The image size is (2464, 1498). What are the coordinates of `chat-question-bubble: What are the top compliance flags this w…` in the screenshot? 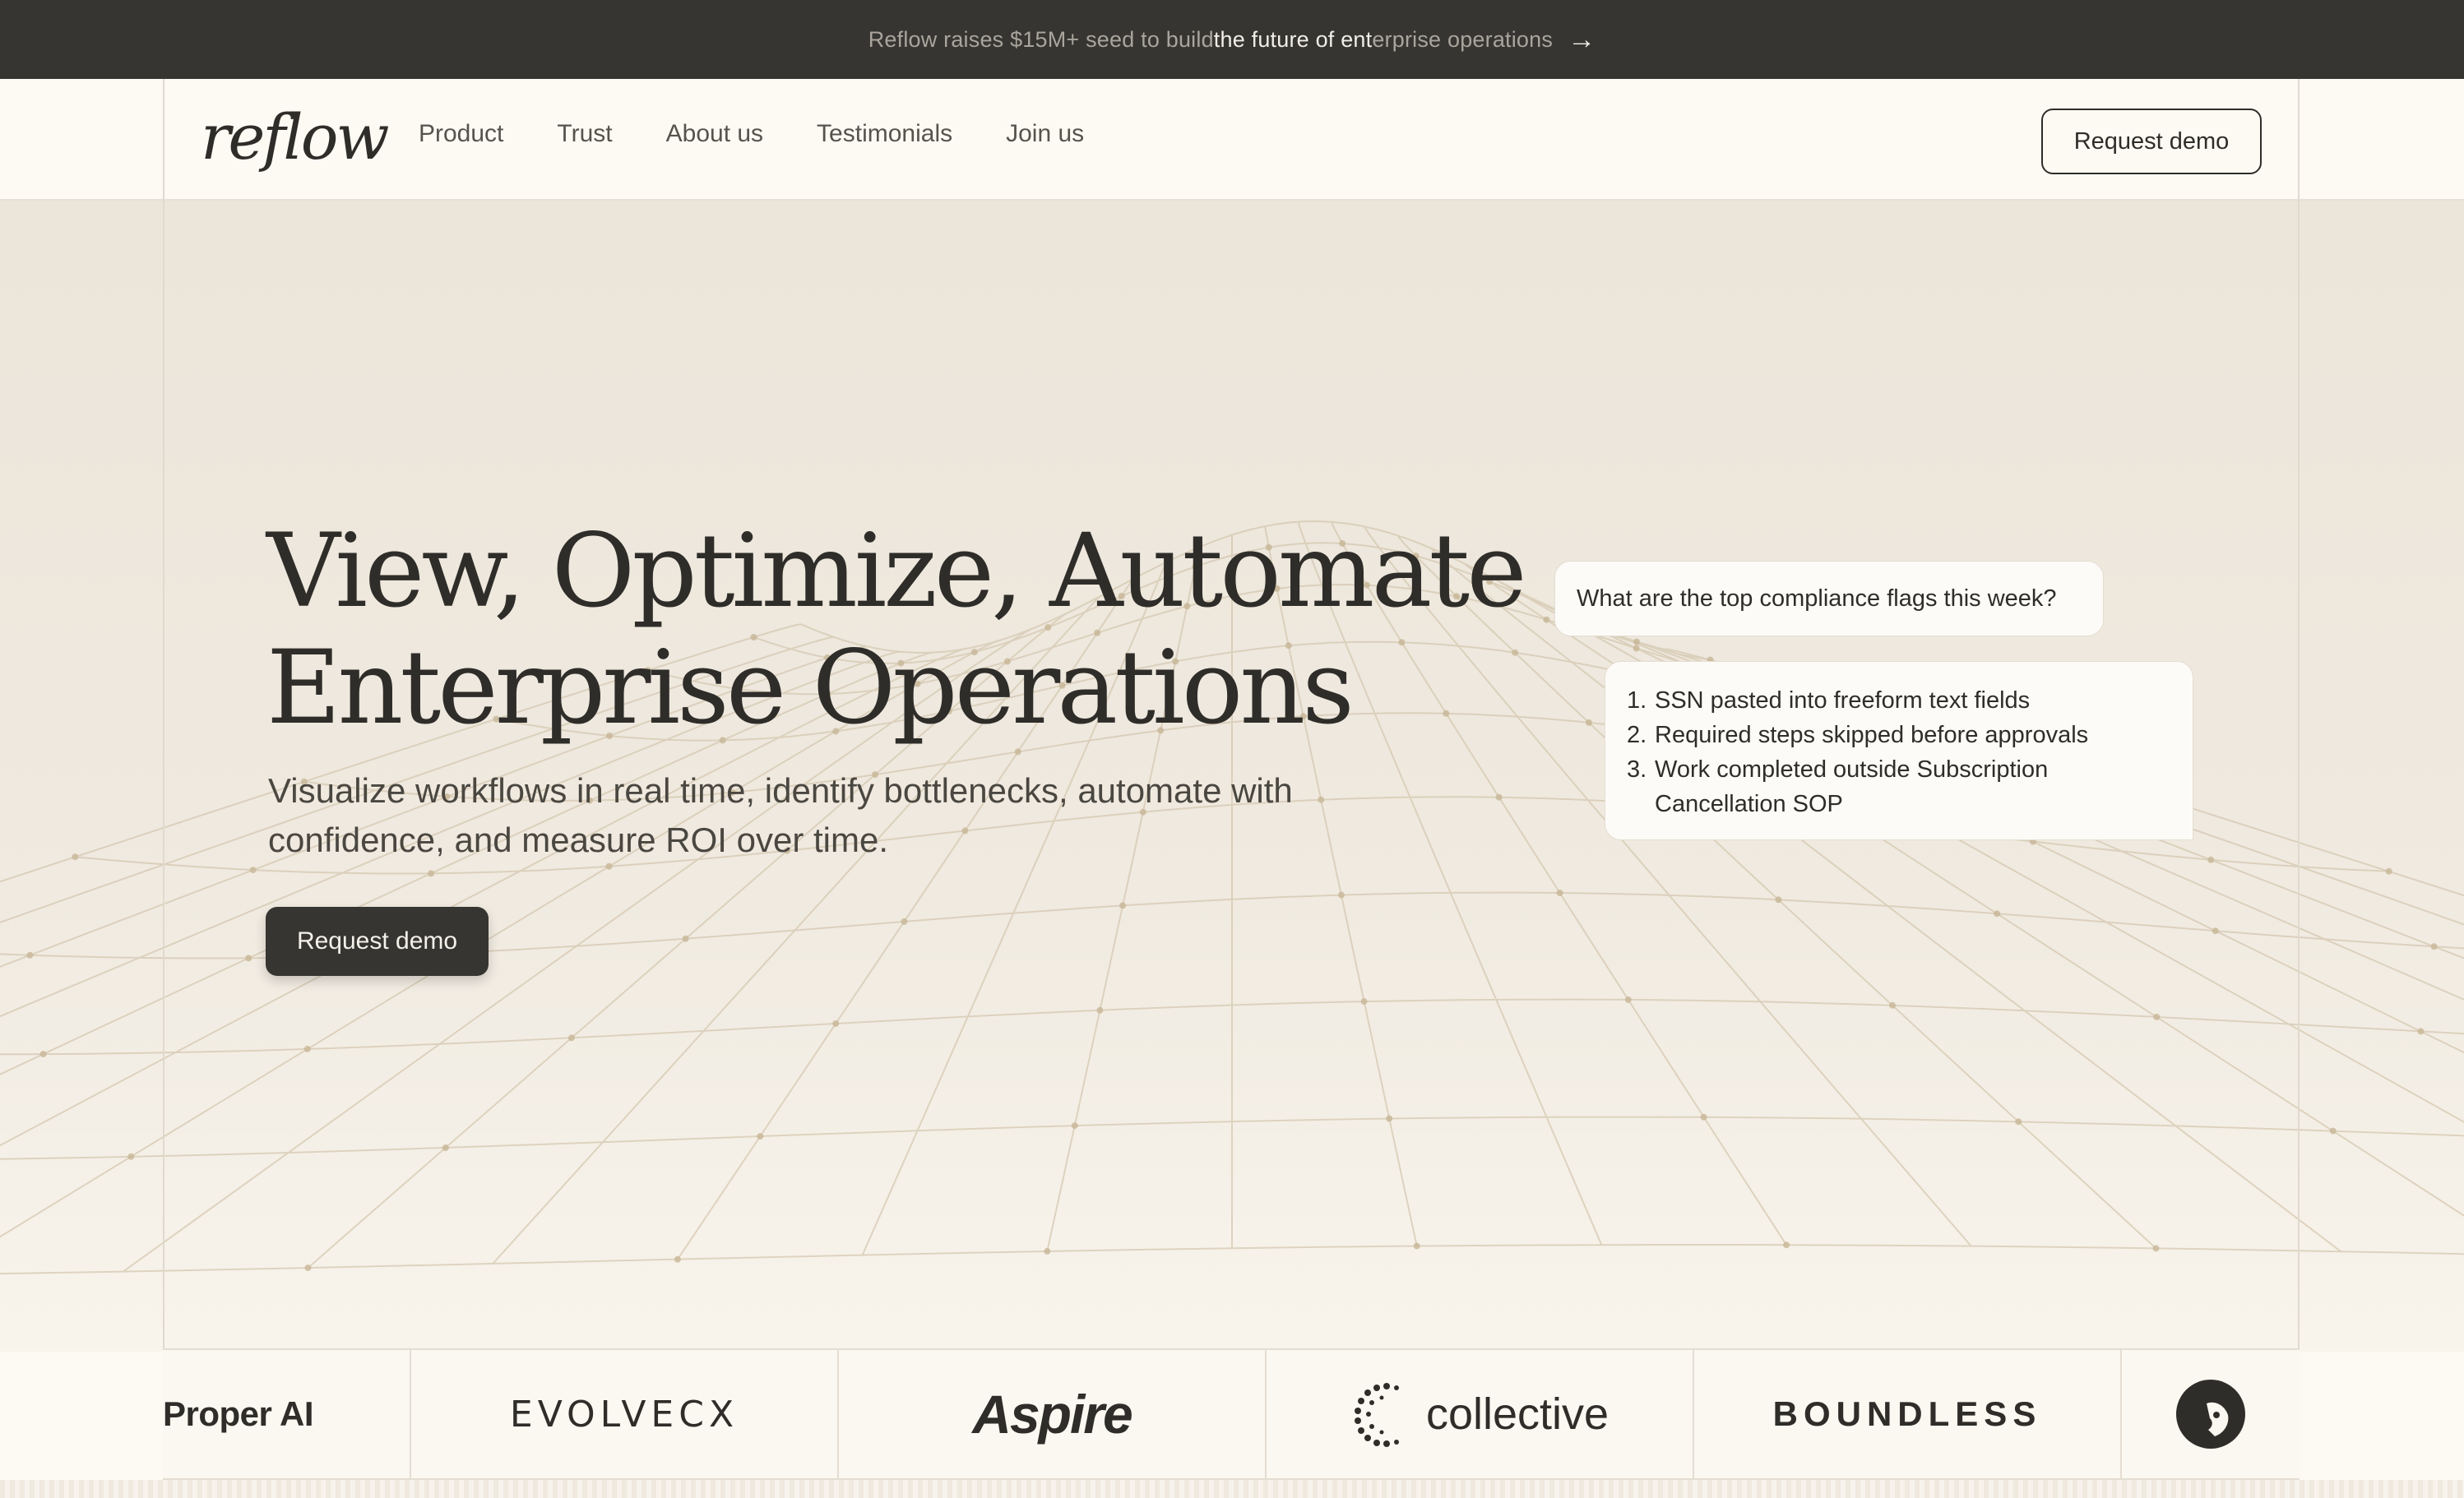 It's located at (1829, 598).